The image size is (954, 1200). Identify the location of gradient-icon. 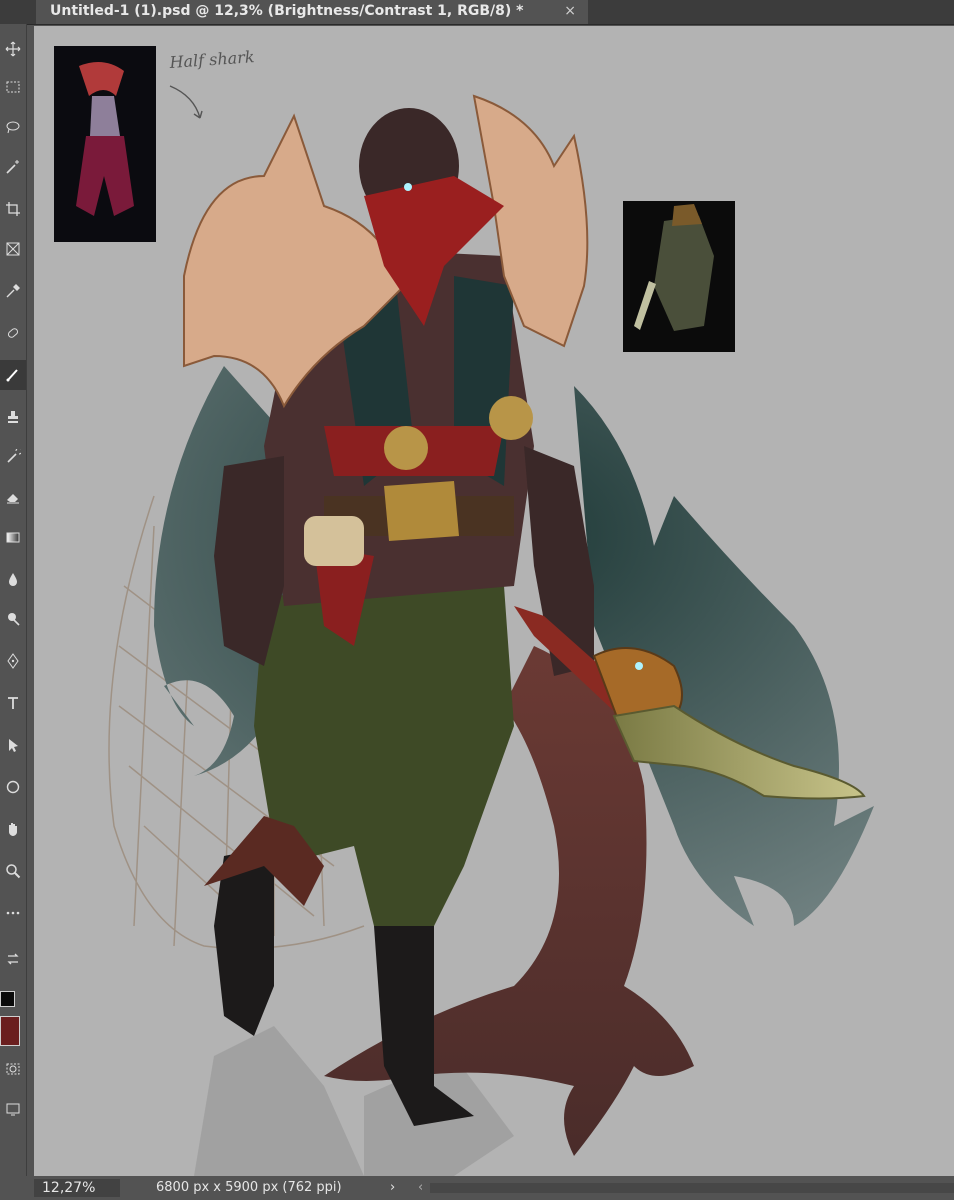
(13, 537).